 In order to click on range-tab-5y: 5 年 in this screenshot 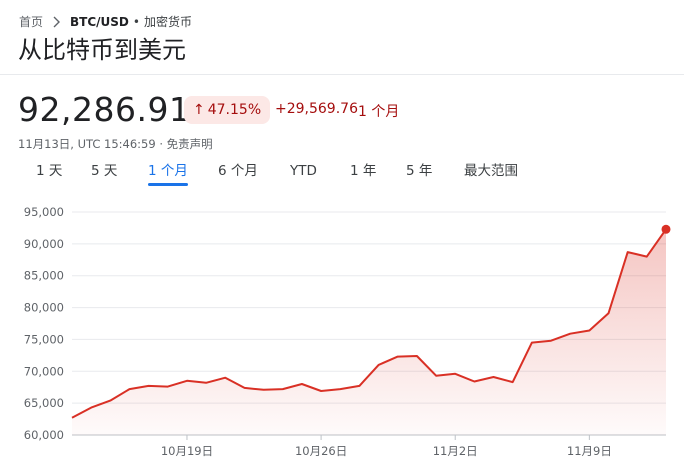, I will do `click(419, 173)`.